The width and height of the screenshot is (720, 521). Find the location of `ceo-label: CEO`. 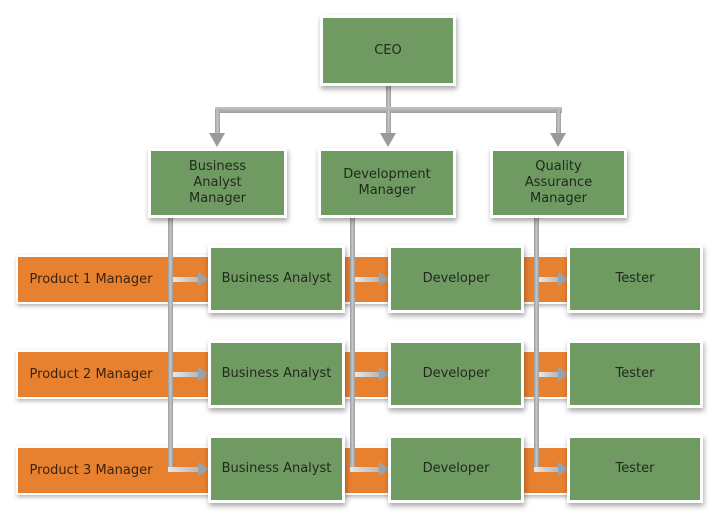

ceo-label: CEO is located at coordinates (388, 50).